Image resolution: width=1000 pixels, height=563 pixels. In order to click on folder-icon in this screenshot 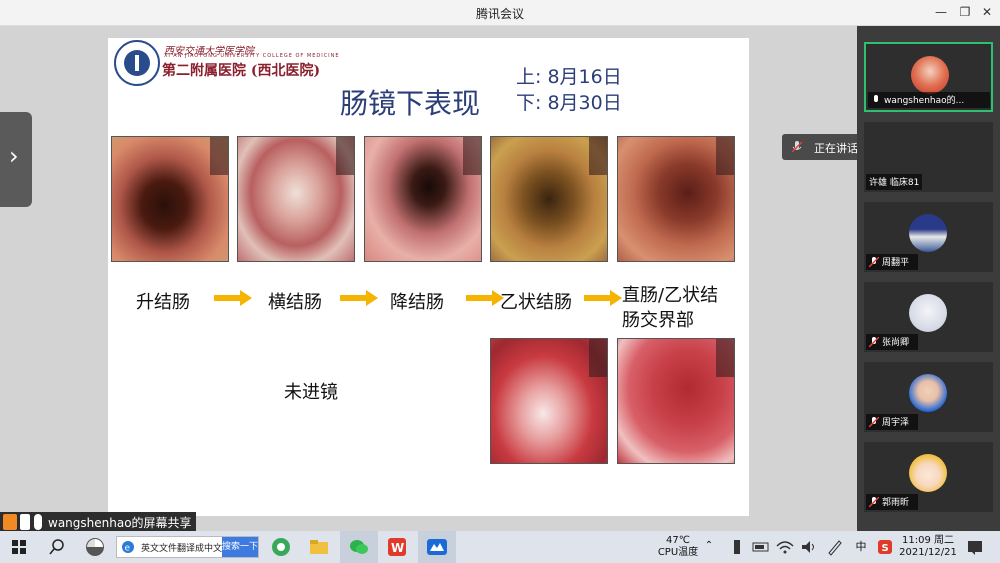, I will do `click(319, 547)`.